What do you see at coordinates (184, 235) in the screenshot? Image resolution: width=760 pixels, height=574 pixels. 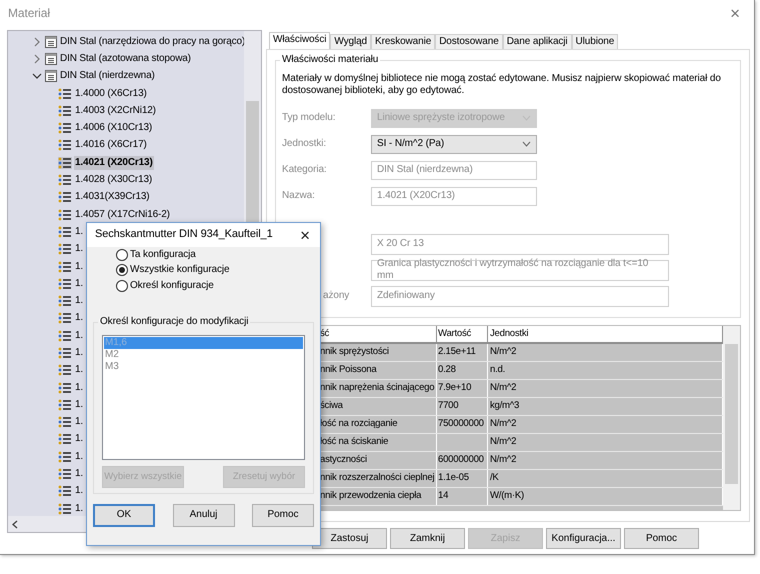 I see `dialog-title: Sechskantmutter DIN 934_Kaufteil_1` at bounding box center [184, 235].